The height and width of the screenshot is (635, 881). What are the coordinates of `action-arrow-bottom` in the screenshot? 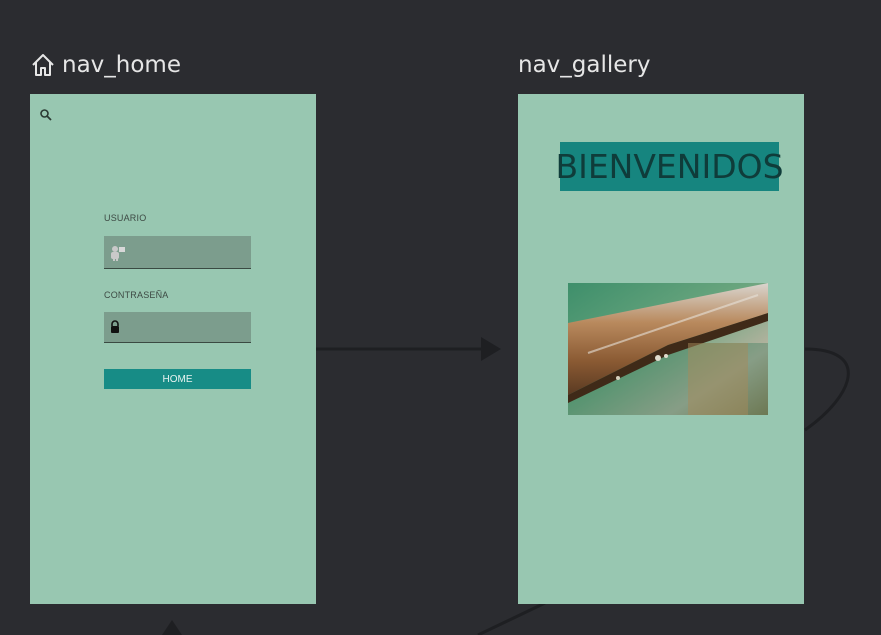 It's located at (511, 618).